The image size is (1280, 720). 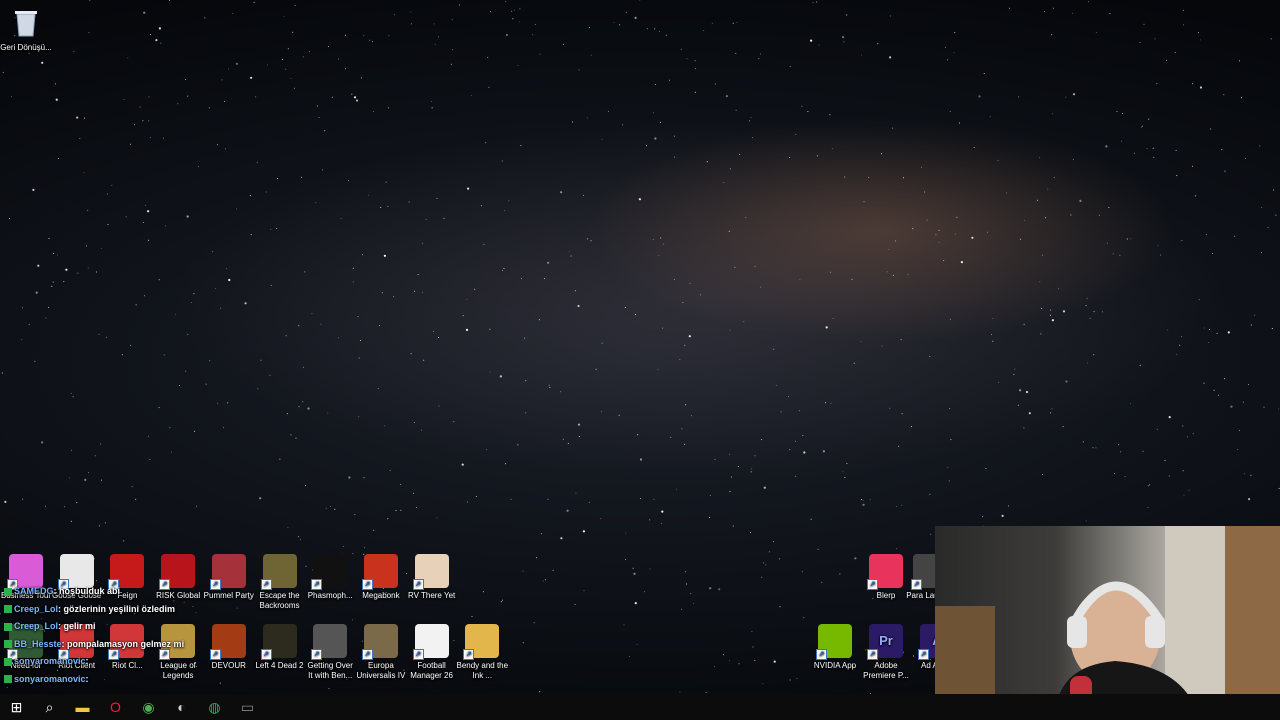 I want to click on chat-message: SAMEDG: hoşbulduk abi, so click(x=134, y=592).